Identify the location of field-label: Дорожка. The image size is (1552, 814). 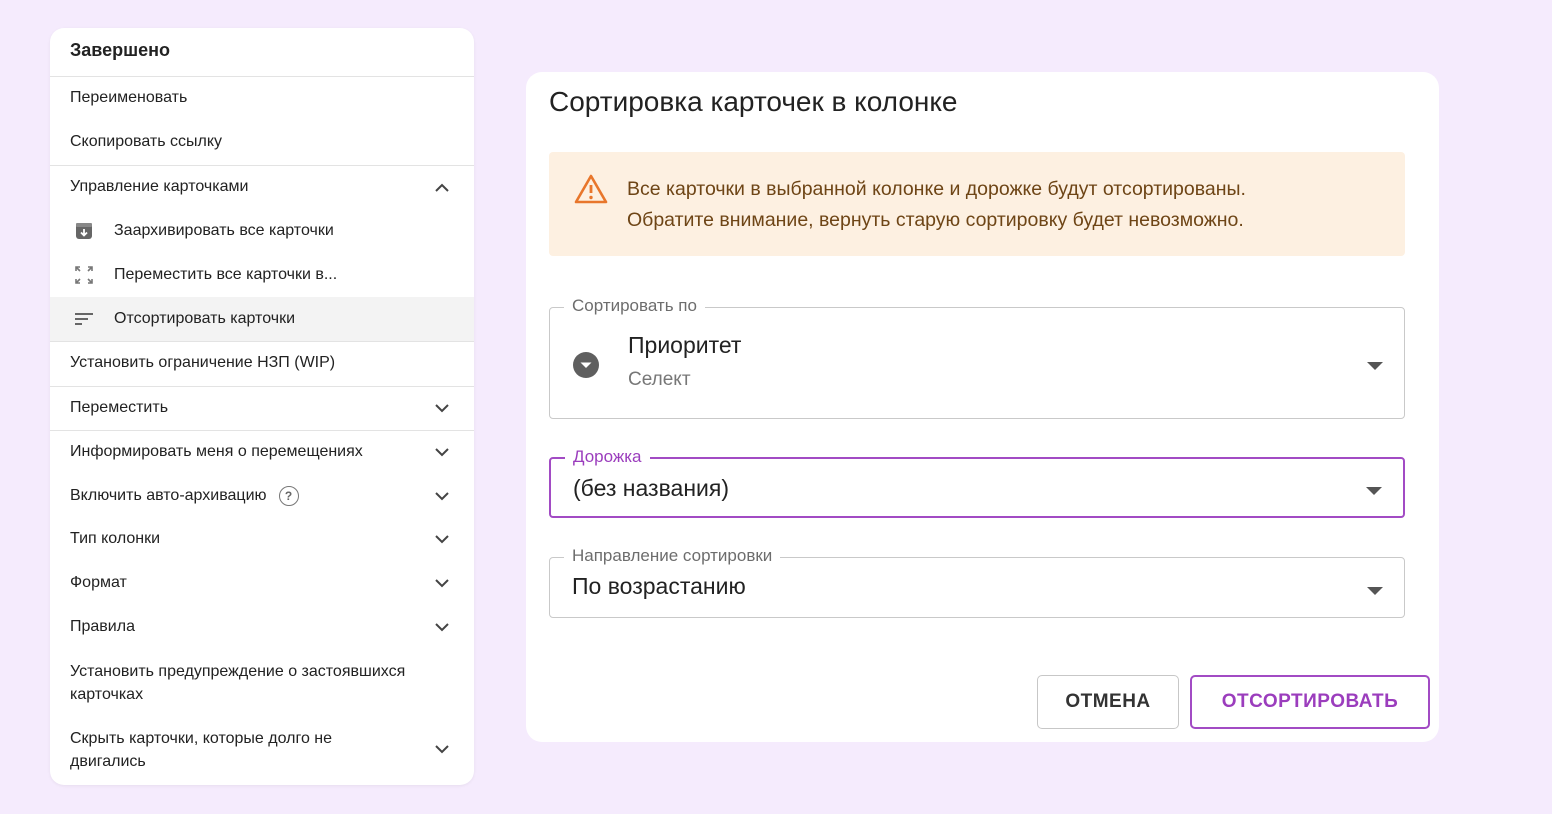
(607, 457).